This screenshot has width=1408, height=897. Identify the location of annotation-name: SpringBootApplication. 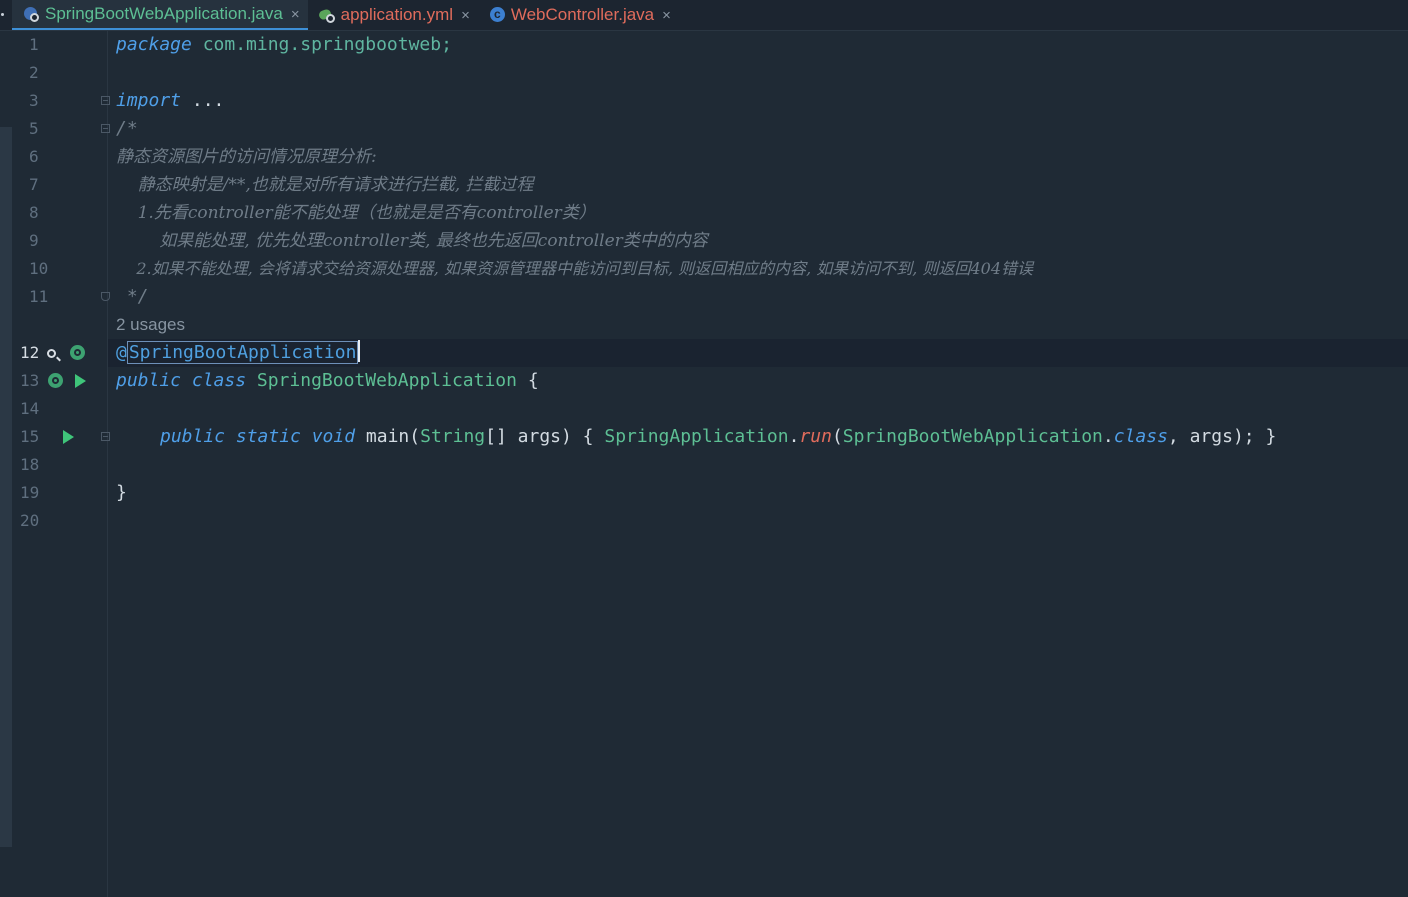
(242, 352).